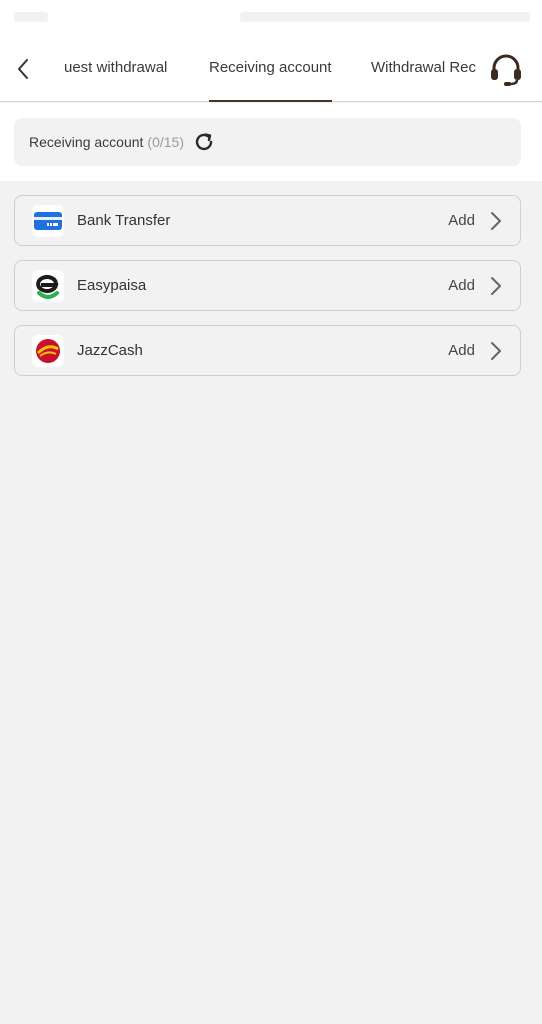  I want to click on bank-card-icon, so click(48, 221).